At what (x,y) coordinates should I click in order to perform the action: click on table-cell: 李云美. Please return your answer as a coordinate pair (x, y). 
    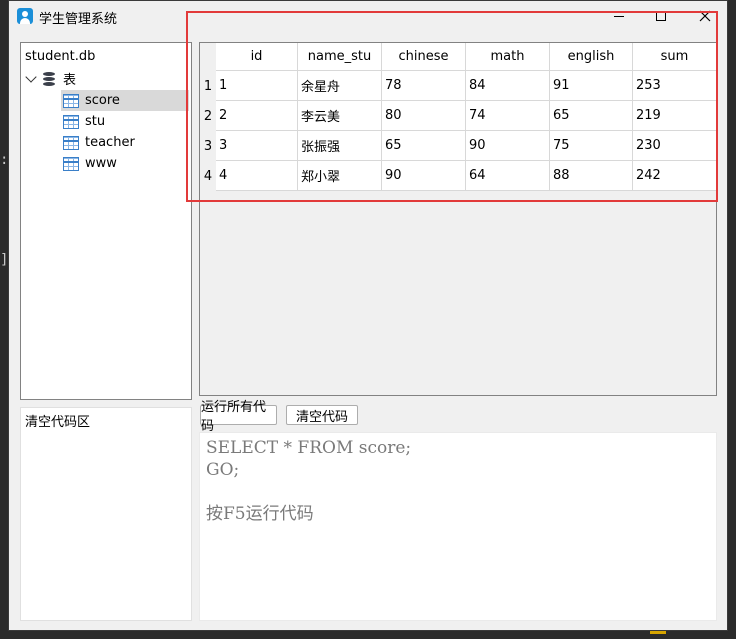
    Looking at the image, I should click on (340, 116).